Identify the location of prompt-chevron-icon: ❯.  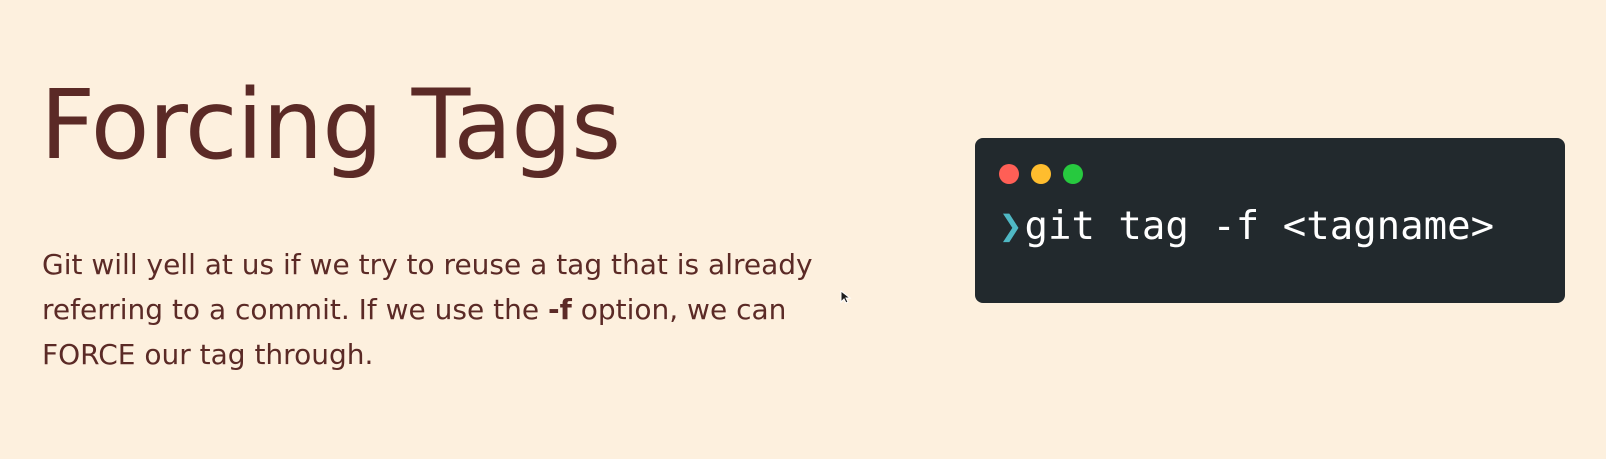
(1011, 226).